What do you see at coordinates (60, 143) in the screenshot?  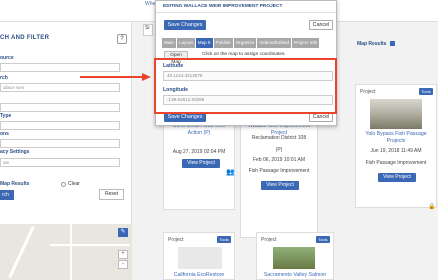 I see `regions-select` at bounding box center [60, 143].